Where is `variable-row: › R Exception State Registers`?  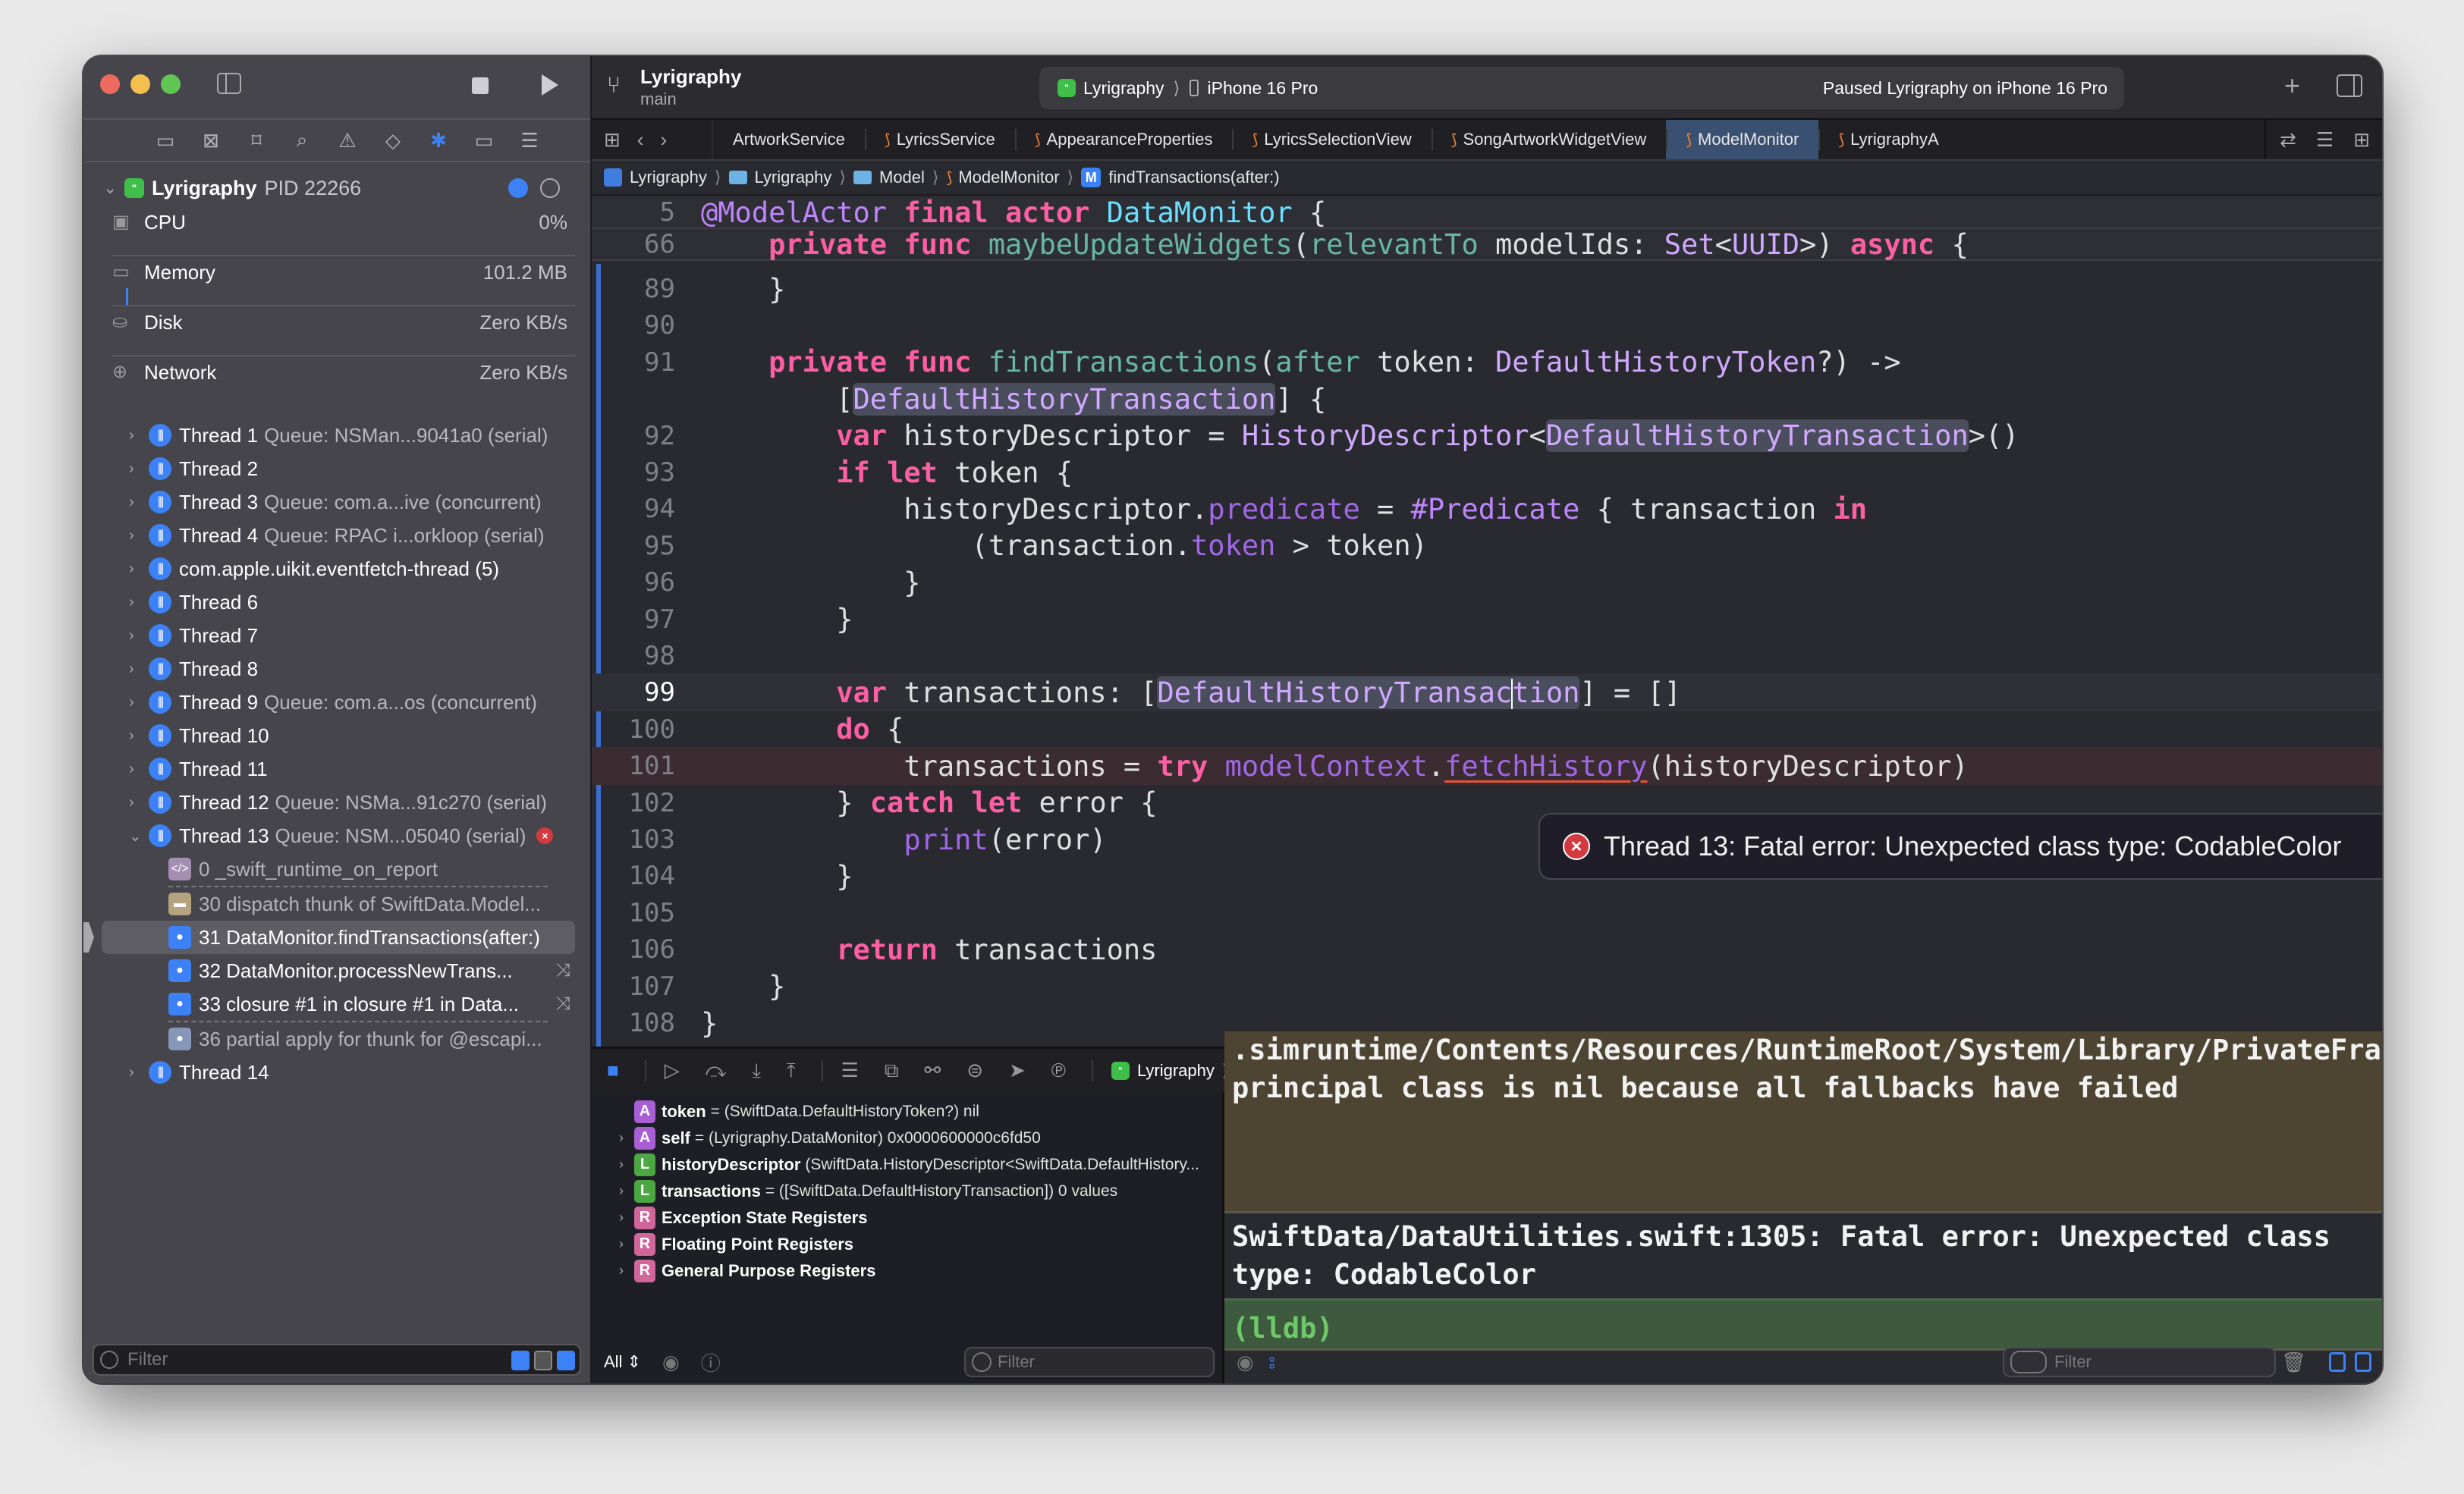
variable-row: › R Exception State Registers is located at coordinates (907, 1217).